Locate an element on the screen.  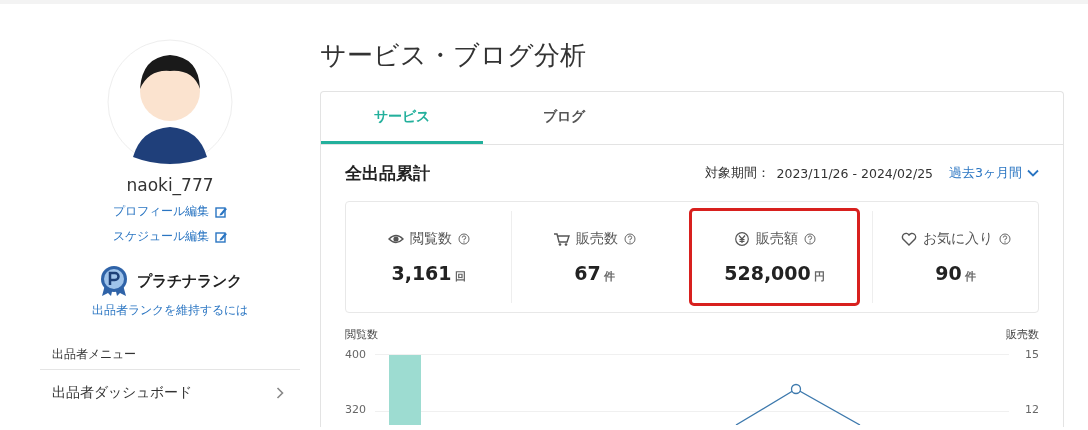
period-dates: 2023/11/26 - 2024/02/25 is located at coordinates (855, 173).